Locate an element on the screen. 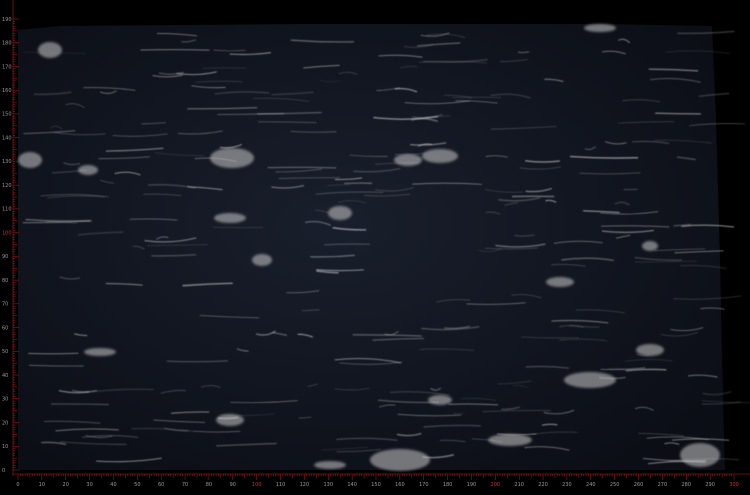 This screenshot has width=750, height=495. horizontal-ruler-label: 70 is located at coordinates (185, 485).